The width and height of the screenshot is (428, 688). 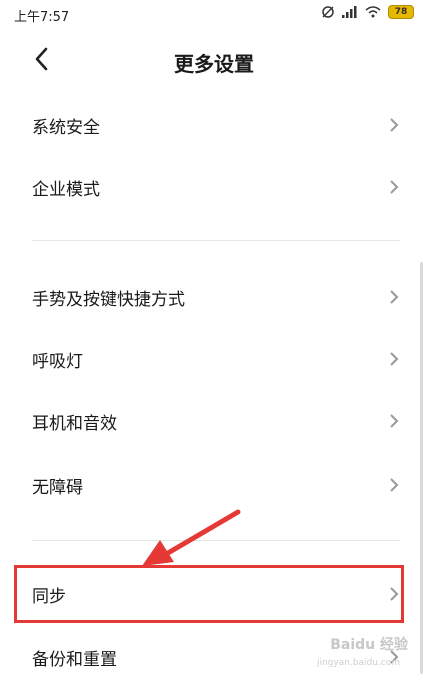 What do you see at coordinates (214, 359) in the screenshot?
I see `menu-item-breathing-light: 呼吸灯` at bounding box center [214, 359].